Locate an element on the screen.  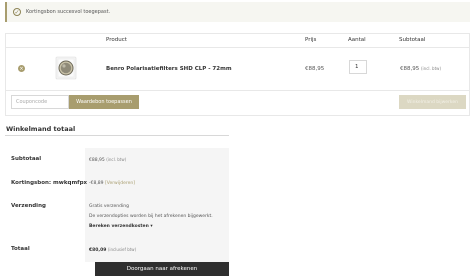
total-note: (inclusief btw) is located at coordinates (122, 249).